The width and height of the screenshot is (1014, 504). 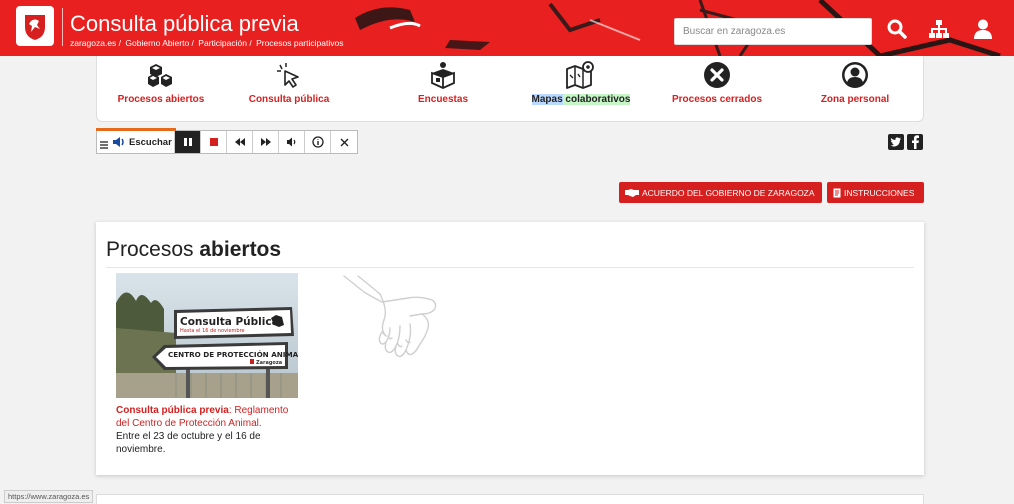 I want to click on twitter-share-button, so click(x=896, y=142).